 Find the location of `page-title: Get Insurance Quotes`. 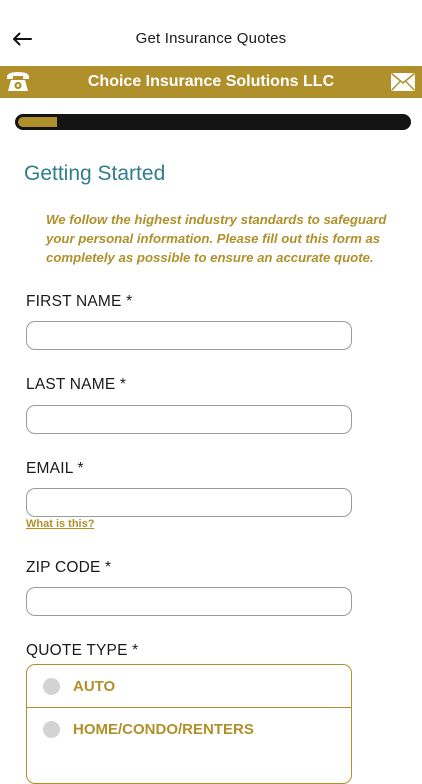

page-title: Get Insurance Quotes is located at coordinates (211, 38).